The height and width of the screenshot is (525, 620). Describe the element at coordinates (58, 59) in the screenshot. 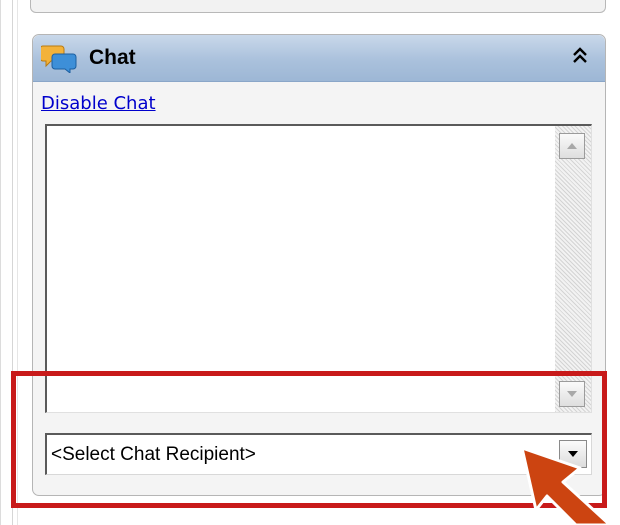

I see `chat-bubbles-icon` at that location.